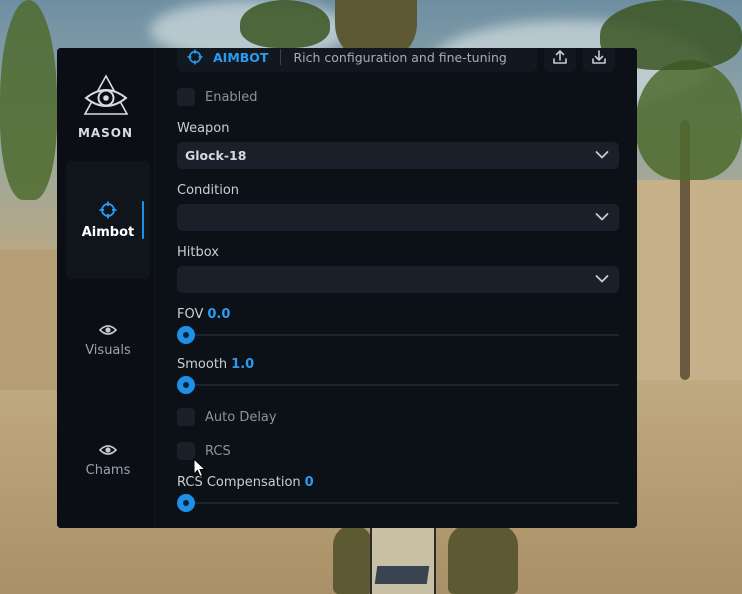 Image resolution: width=742 pixels, height=594 pixels. What do you see at coordinates (599, 57) in the screenshot?
I see `download-icon` at bounding box center [599, 57].